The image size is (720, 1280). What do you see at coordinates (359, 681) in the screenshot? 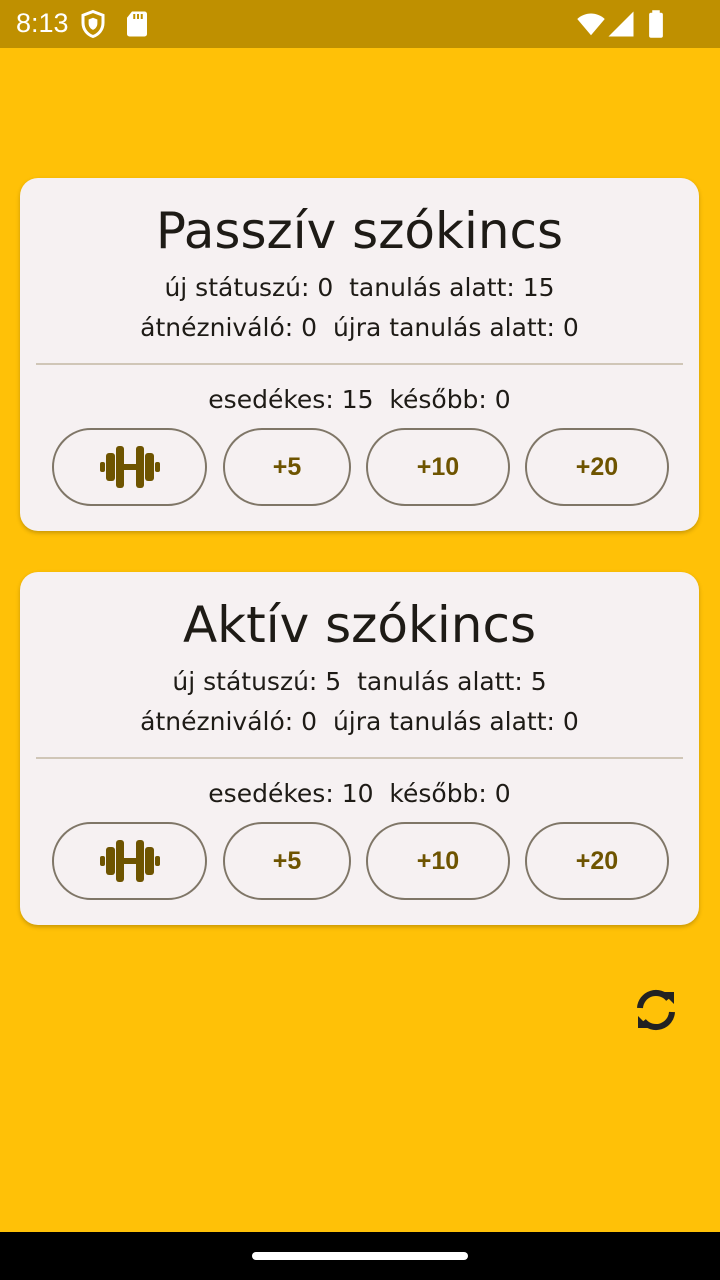
I see `status-counts-line: új státuszú: 5 tanulás alatt: 5` at bounding box center [359, 681].